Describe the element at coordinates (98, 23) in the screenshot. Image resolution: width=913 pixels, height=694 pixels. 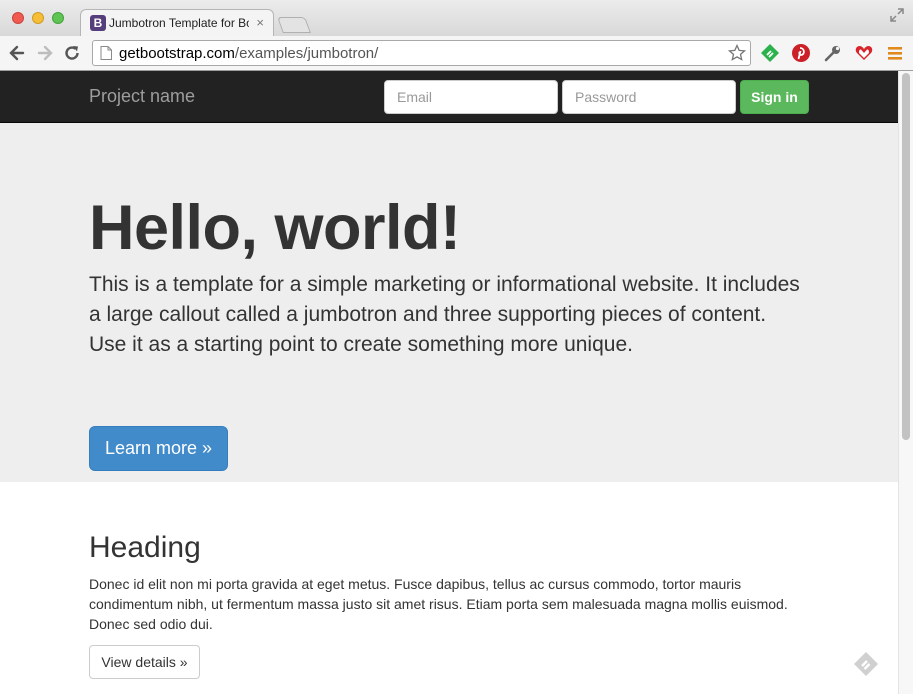
I see `bootstrap-favicon-icon: B` at that location.